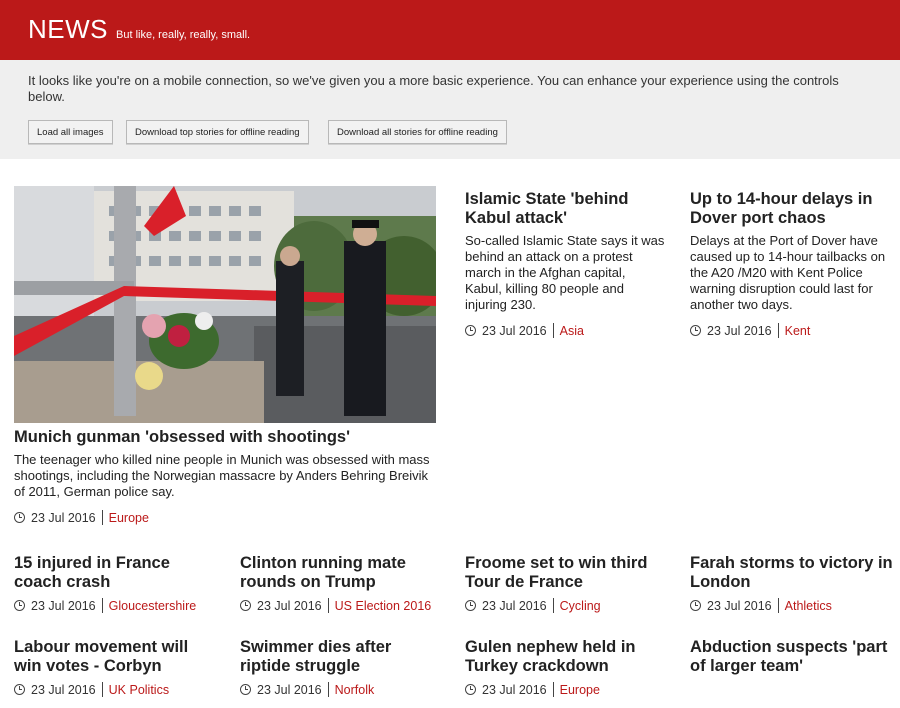 This screenshot has height=708, width=900. I want to click on story-title: Swimmer dies after riptide struggle, so click(340, 657).